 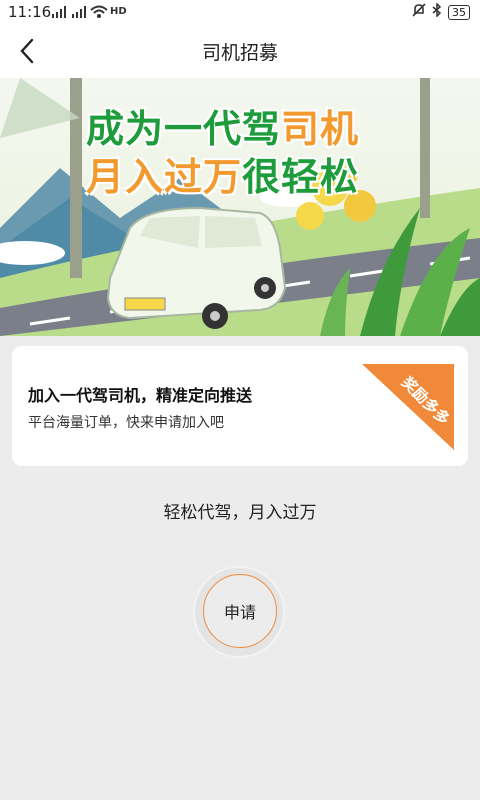 I want to click on slogan-text: 轻松代驾，月入过万, so click(x=240, y=513).